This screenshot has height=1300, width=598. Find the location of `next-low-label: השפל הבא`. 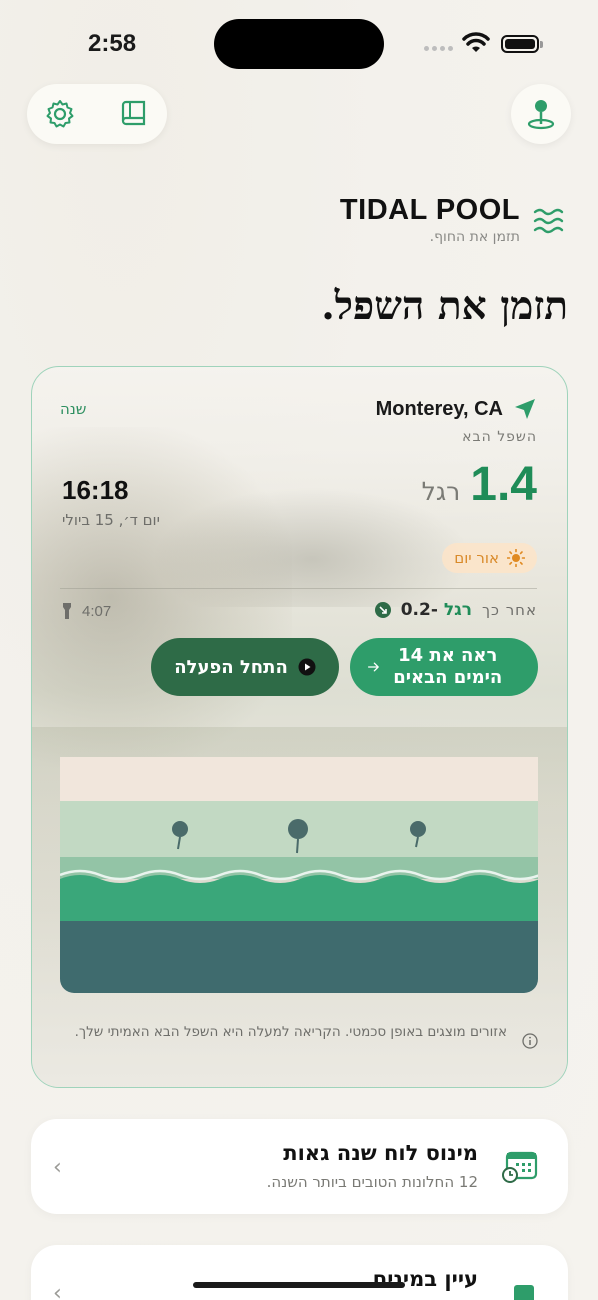

next-low-label: השפל הבא is located at coordinates (499, 437).